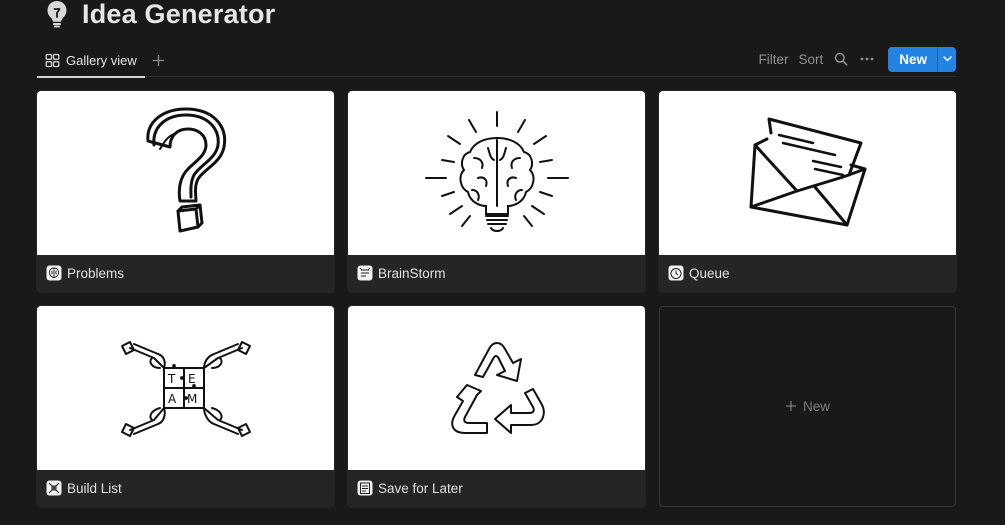  I want to click on card-title: BrainStorm, so click(401, 273).